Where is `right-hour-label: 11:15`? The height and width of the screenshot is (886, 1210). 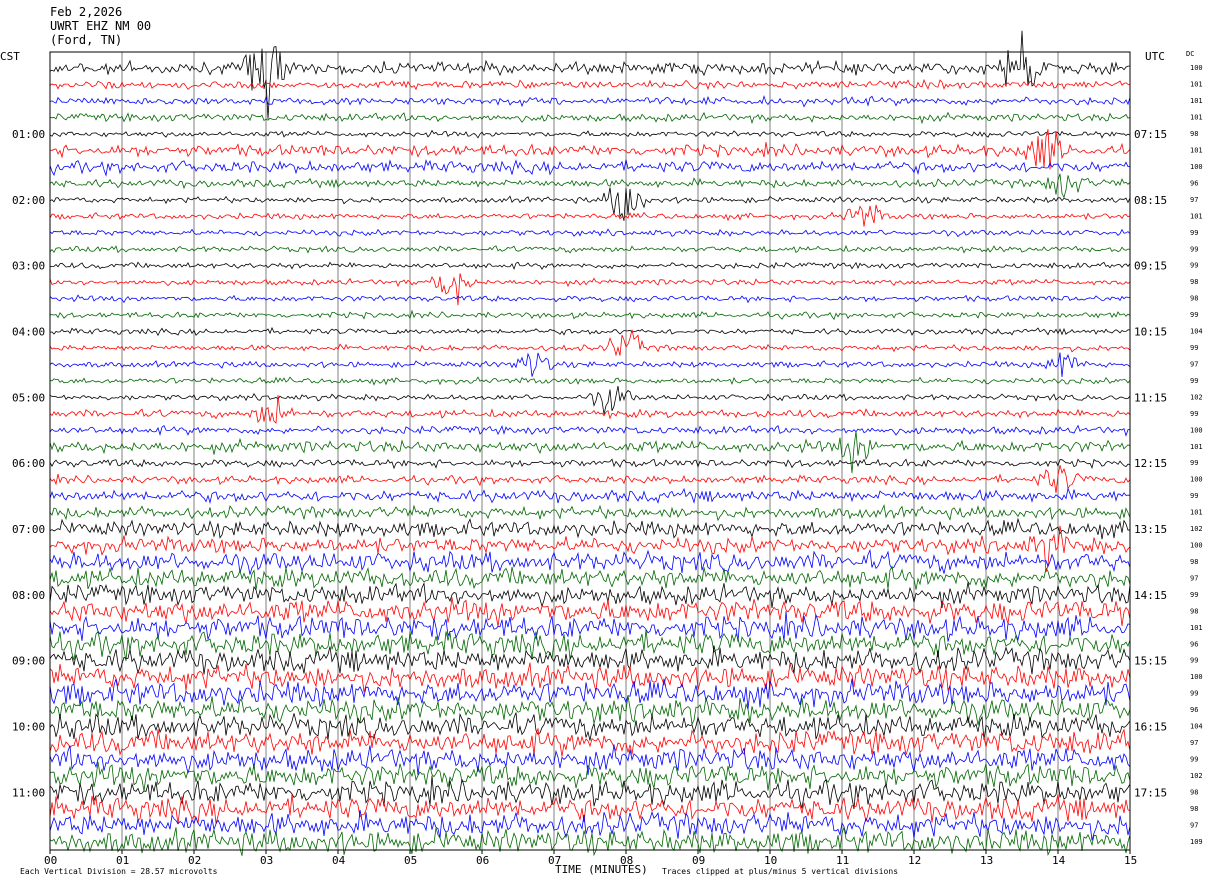 right-hour-label: 11:15 is located at coordinates (1150, 397).